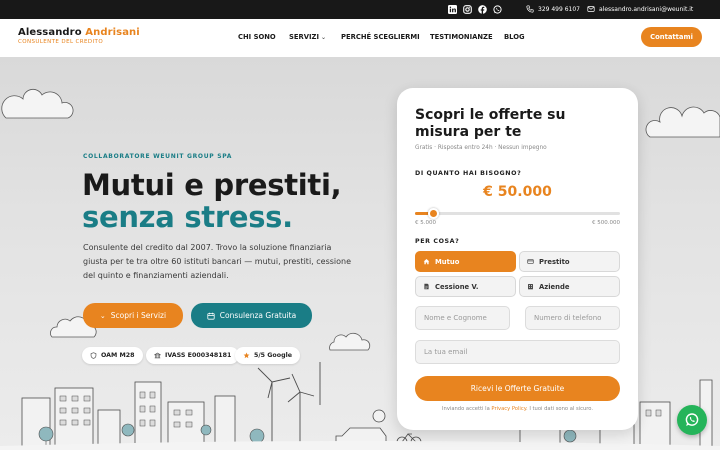 This screenshot has width=720, height=450. I want to click on nav-chi-sono: CHI SONO, so click(257, 37).